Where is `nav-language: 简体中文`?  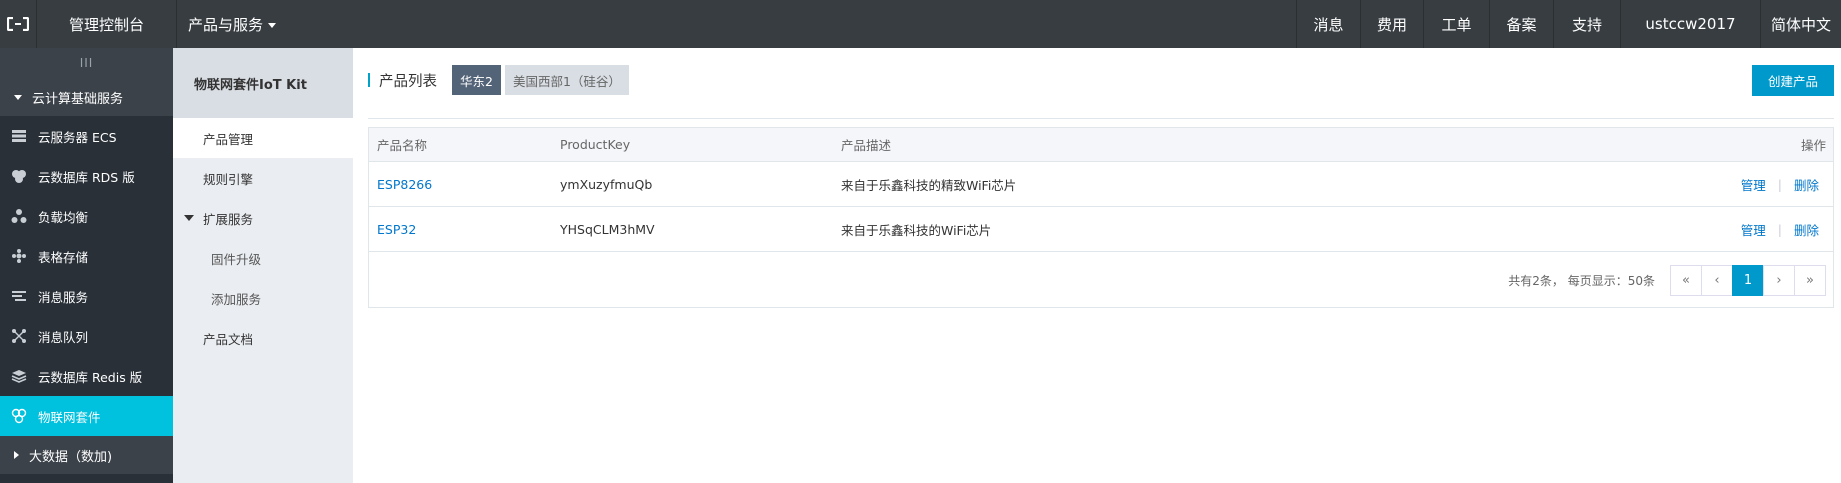 nav-language: 简体中文 is located at coordinates (1800, 24).